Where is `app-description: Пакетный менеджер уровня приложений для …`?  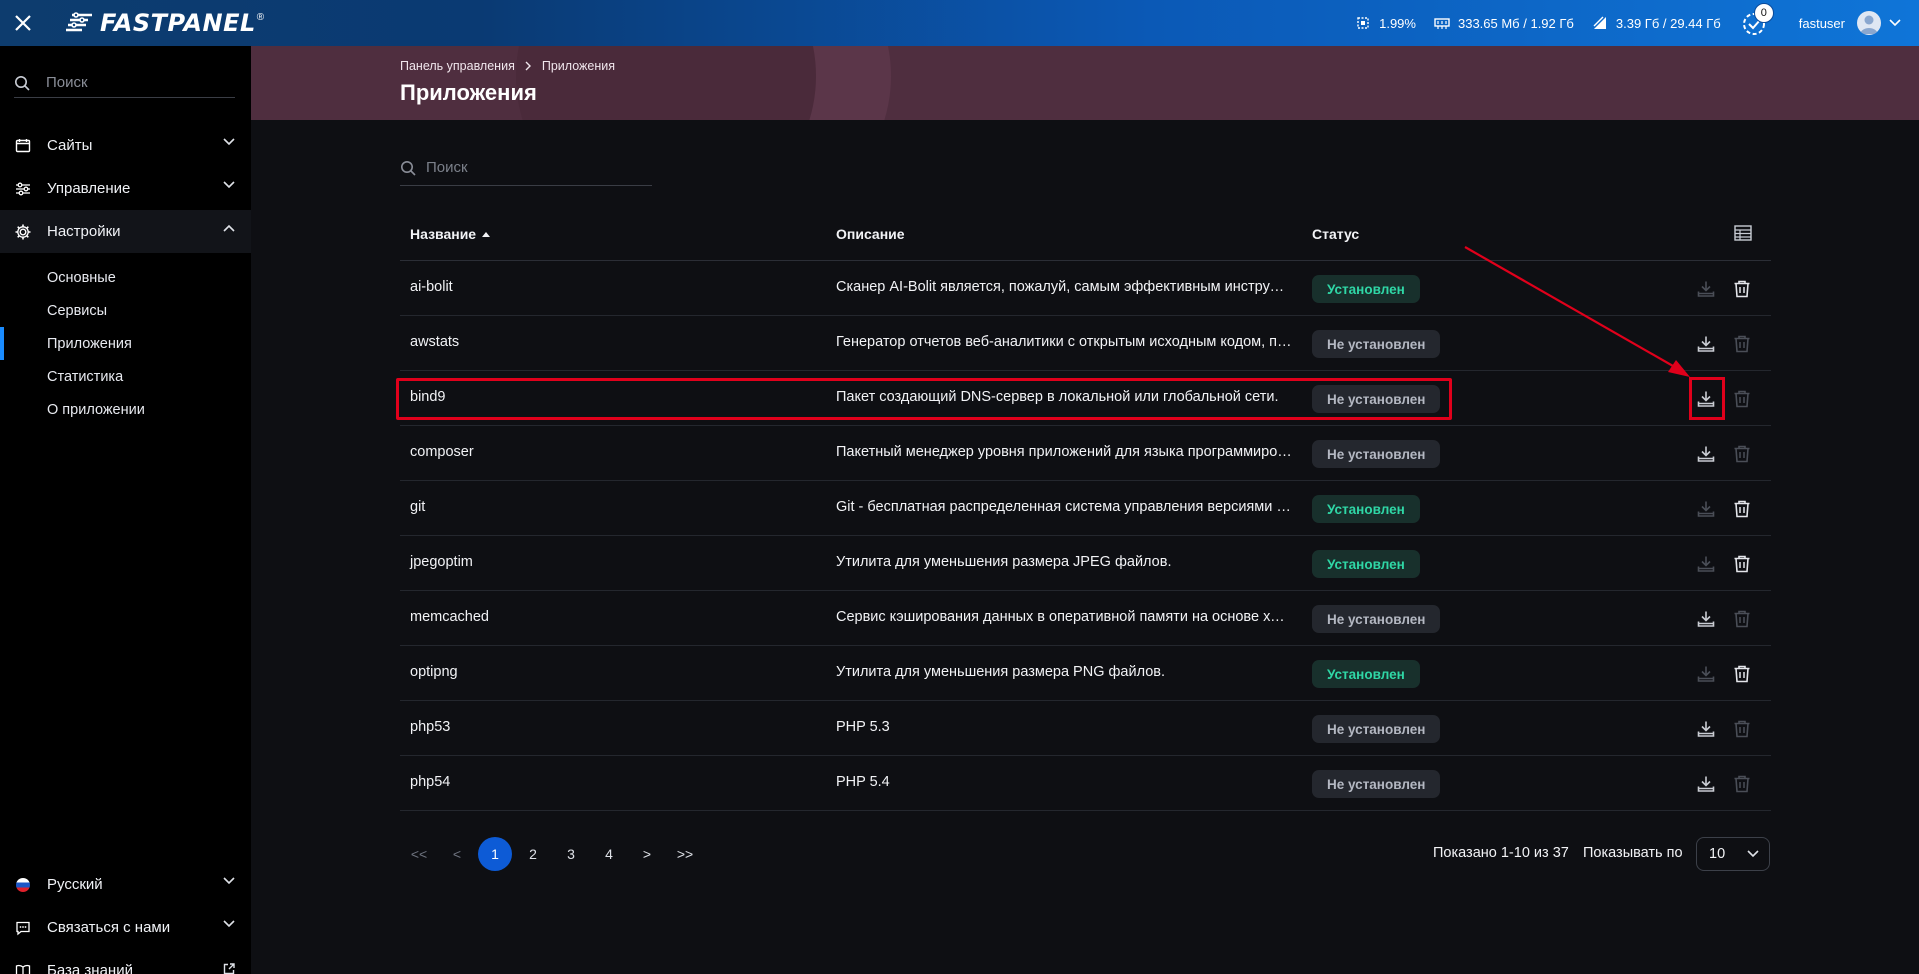 app-description: Пакетный менеджер уровня приложений для … is located at coordinates (1064, 452).